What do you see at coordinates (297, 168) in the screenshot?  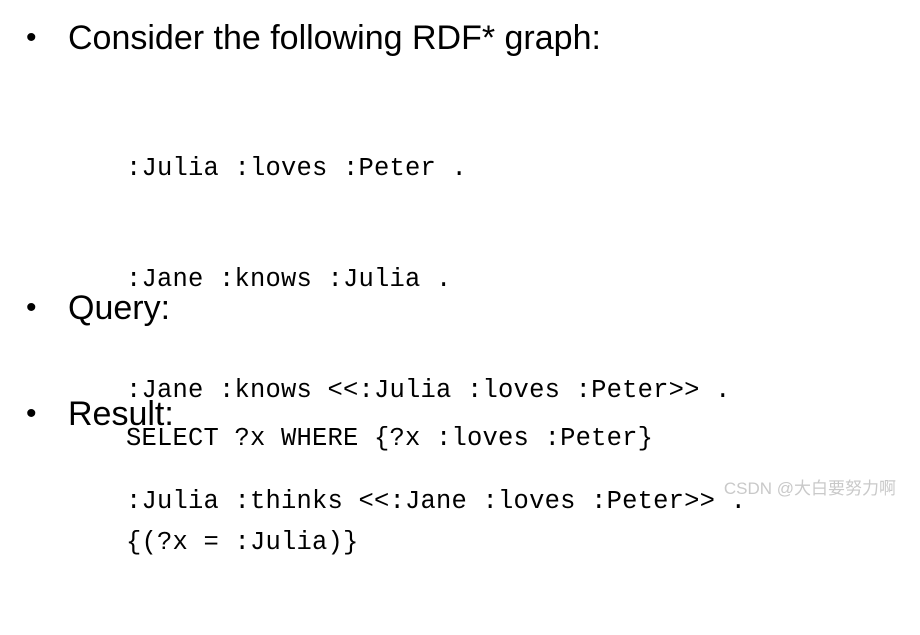 I see `code-line: :Julia :loves :Peter .` at bounding box center [297, 168].